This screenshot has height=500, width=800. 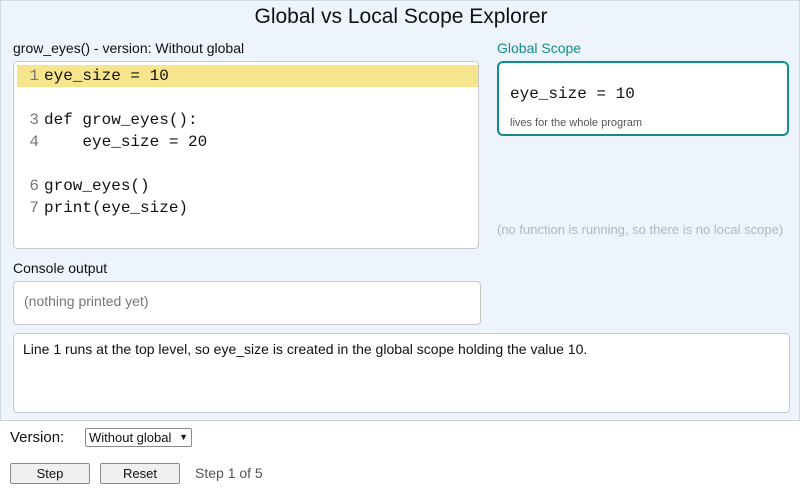 I want to click on code-line: 6 grow_eyes(), so click(x=247, y=186).